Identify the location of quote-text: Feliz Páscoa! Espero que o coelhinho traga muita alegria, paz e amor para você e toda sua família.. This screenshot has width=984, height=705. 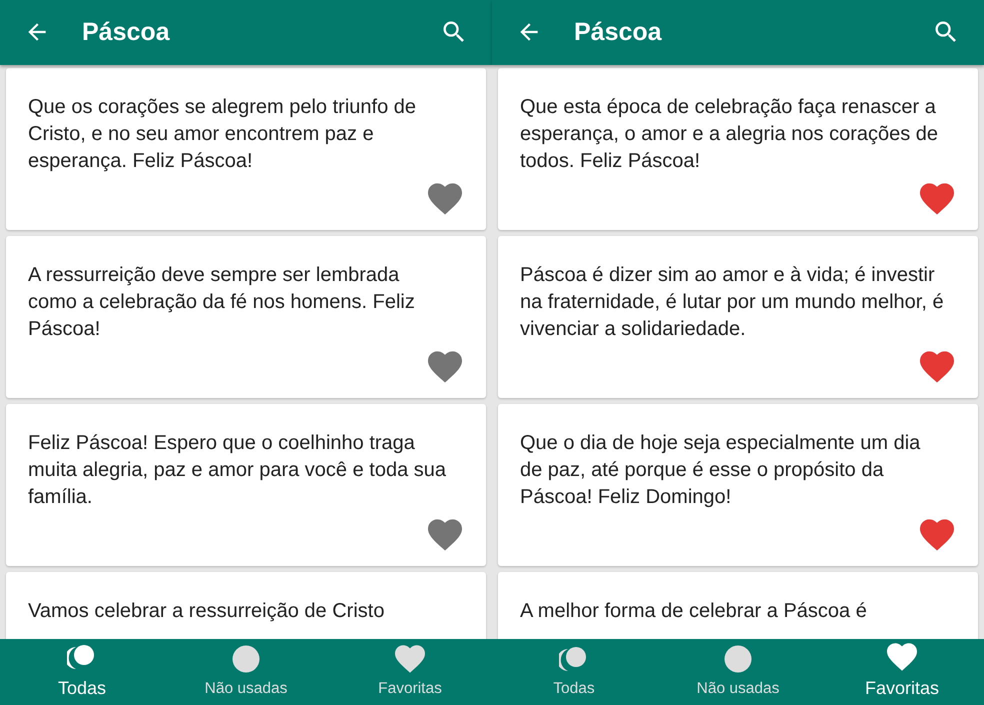
(238, 470).